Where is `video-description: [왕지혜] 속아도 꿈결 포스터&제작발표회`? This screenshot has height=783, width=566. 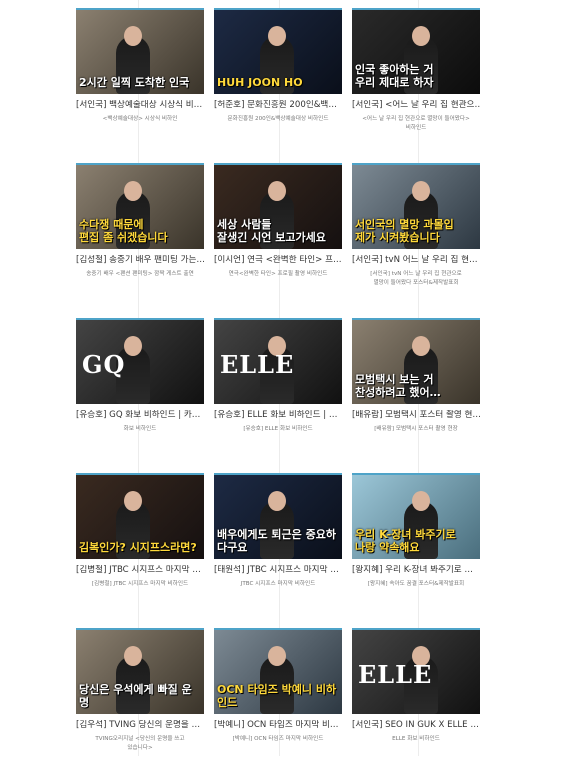 video-description: [왕지혜] 속아도 꿈결 포스터&제작발표회 is located at coordinates (416, 584).